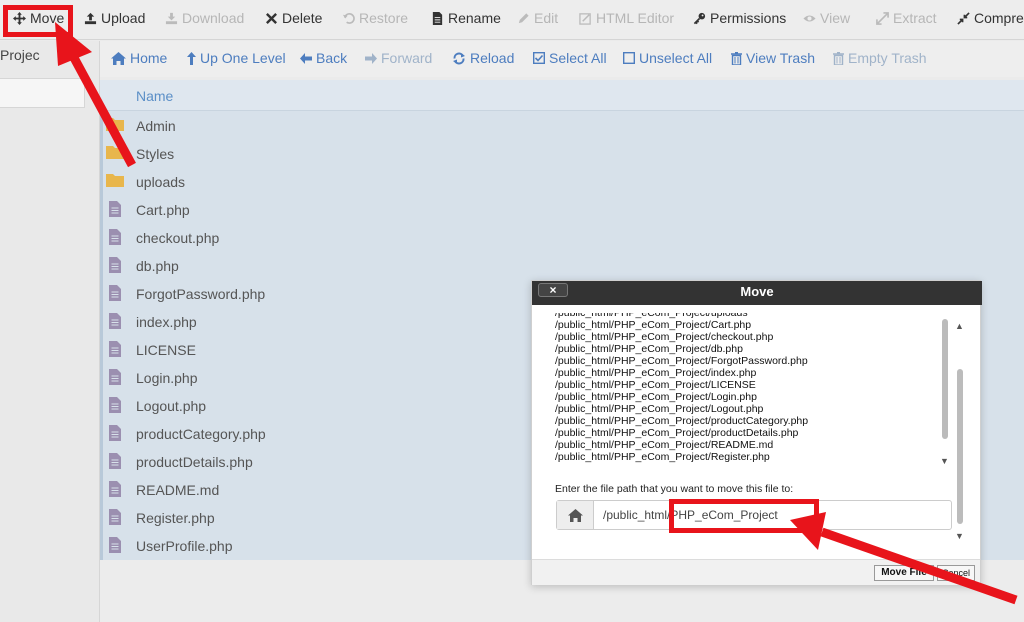 Image resolution: width=1024 pixels, height=622 pixels. I want to click on download-button: Download, so click(204, 18).